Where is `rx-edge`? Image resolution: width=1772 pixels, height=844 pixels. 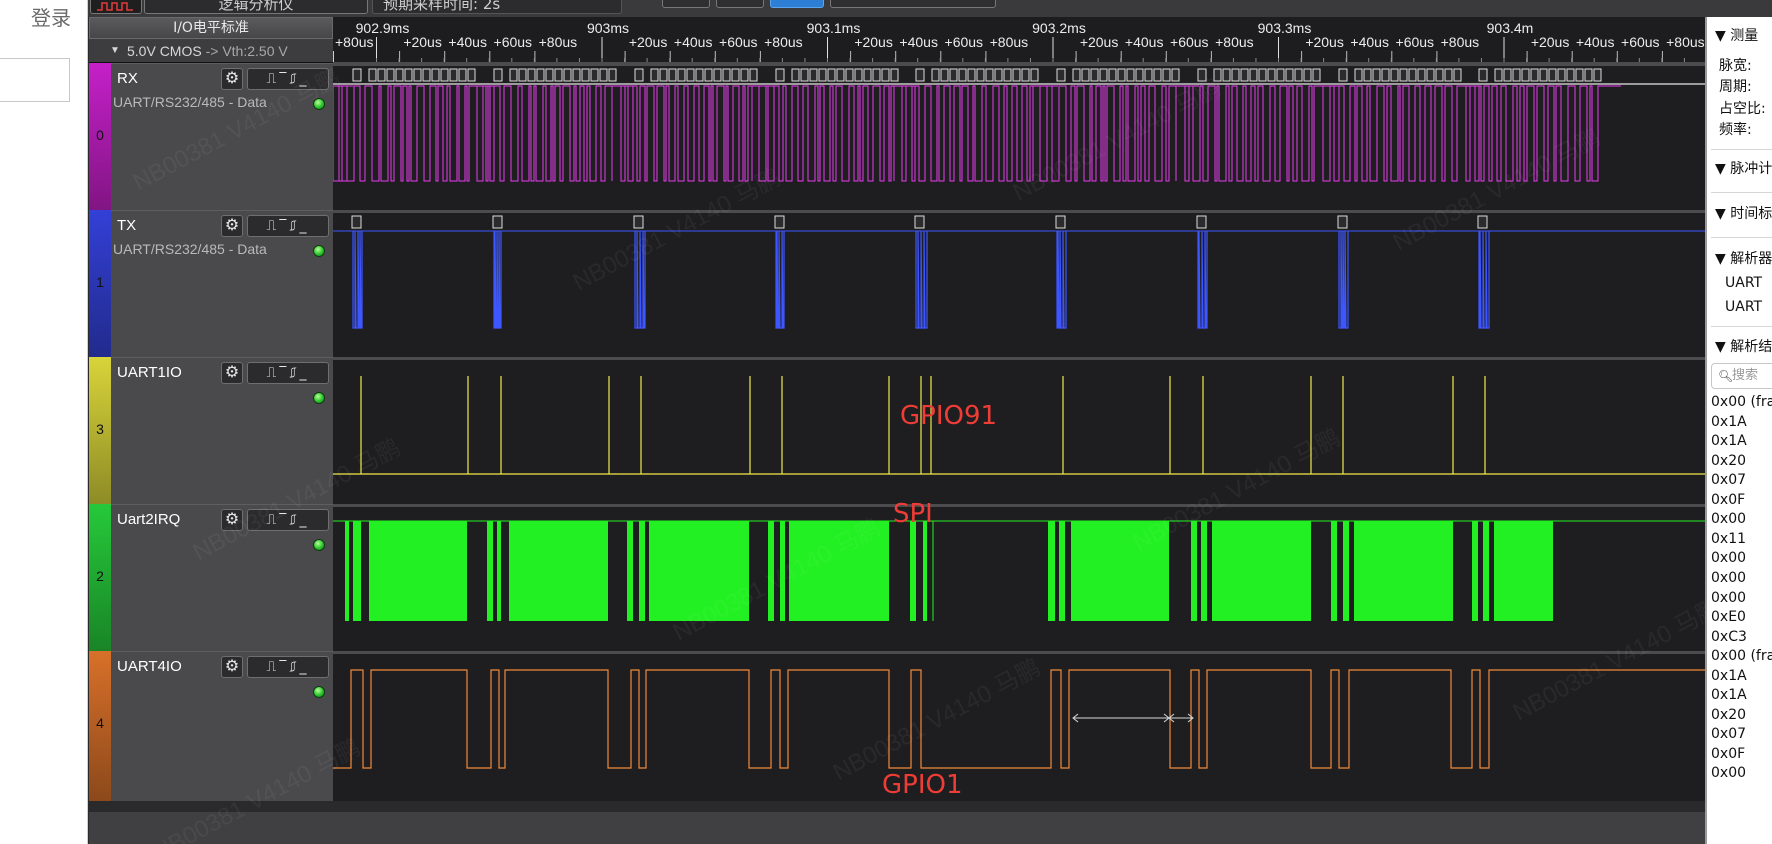 rx-edge is located at coordinates (343, 133).